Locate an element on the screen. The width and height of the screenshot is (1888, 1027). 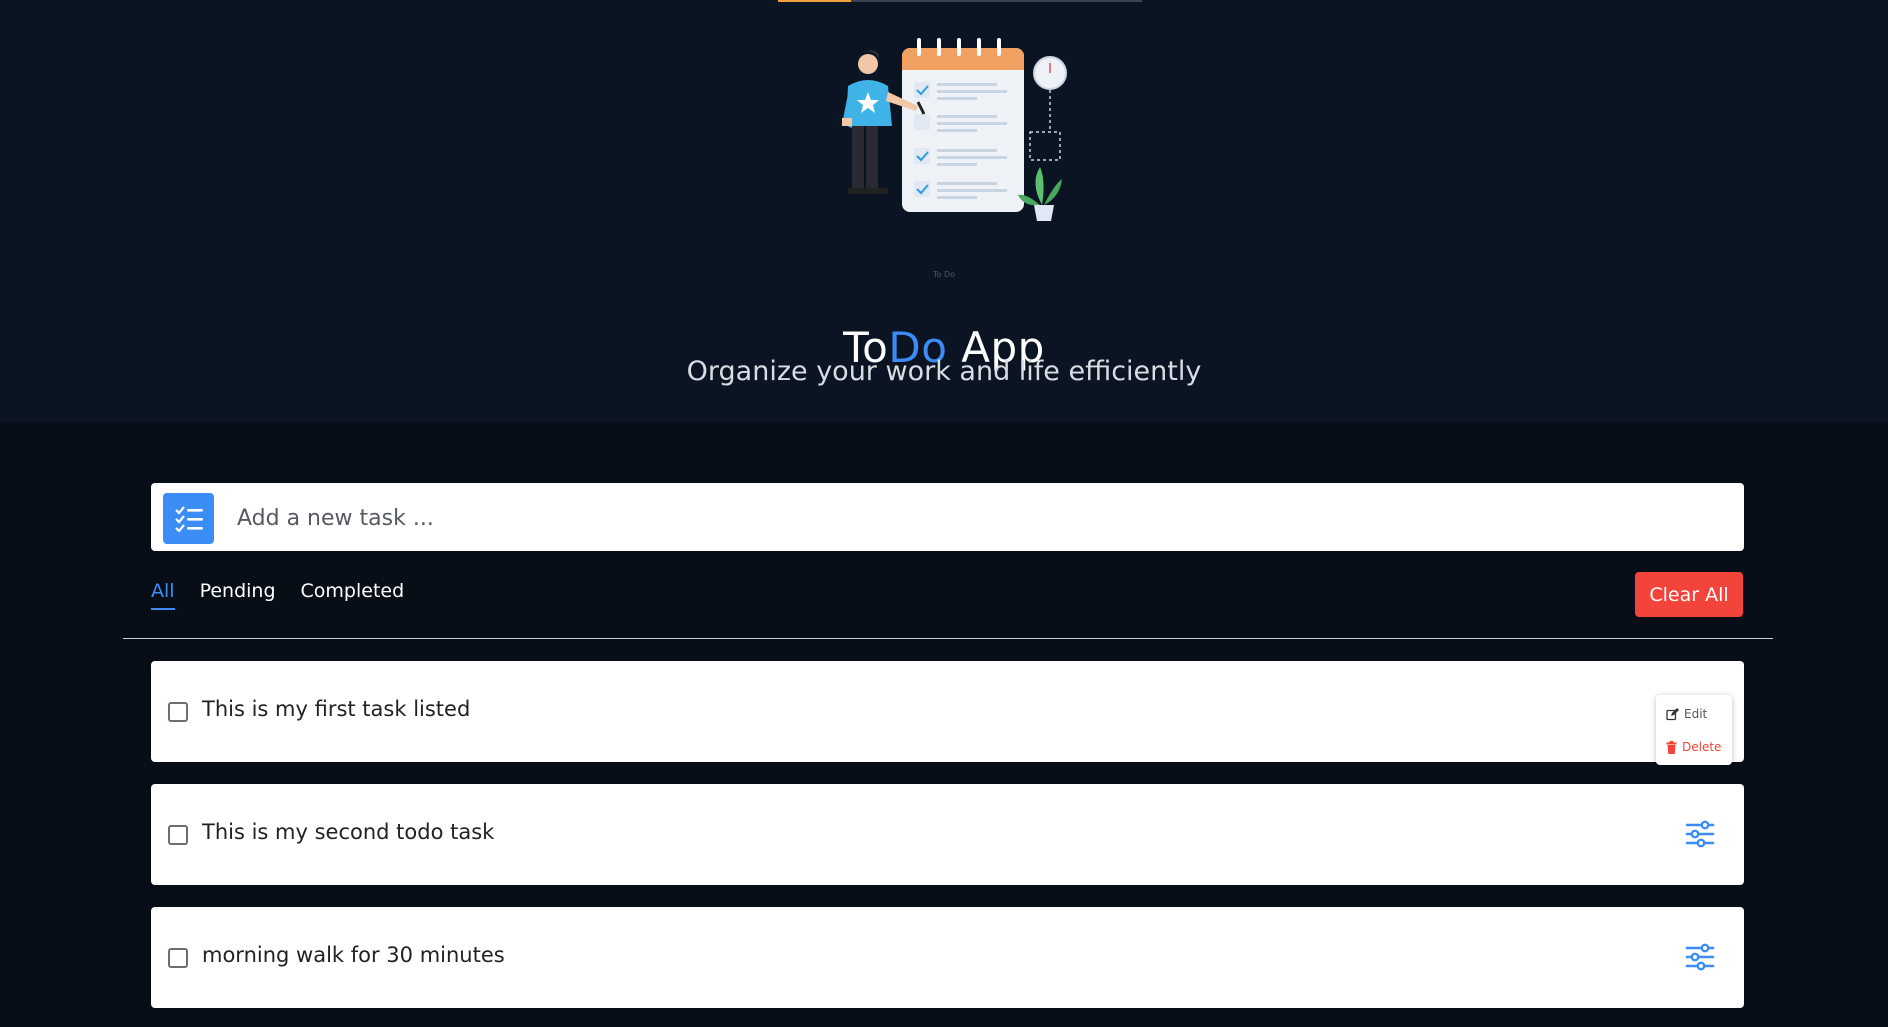
delete-label: Delete is located at coordinates (1702, 747).